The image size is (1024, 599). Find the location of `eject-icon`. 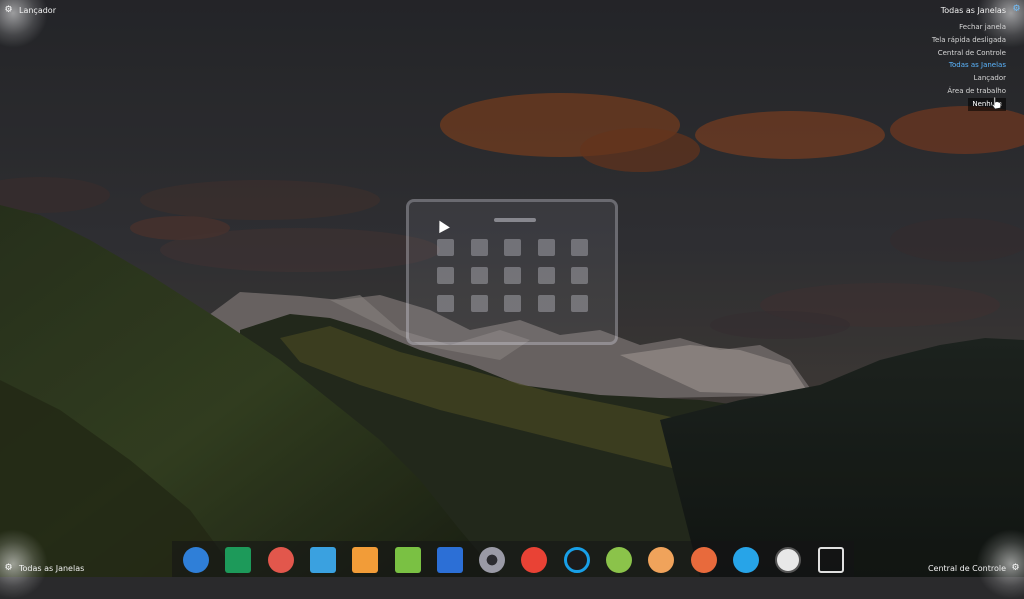

eject-icon is located at coordinates (703, 560).